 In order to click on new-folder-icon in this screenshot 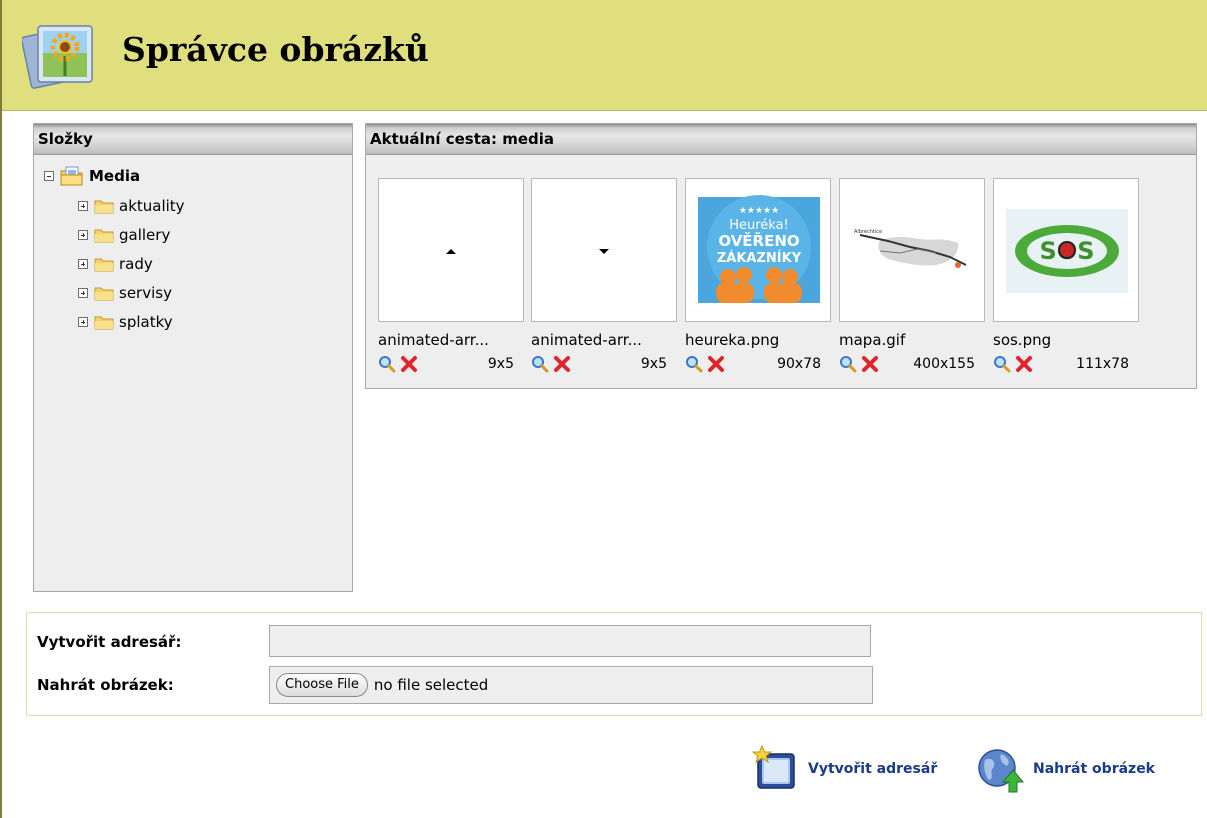, I will do `click(773, 766)`.